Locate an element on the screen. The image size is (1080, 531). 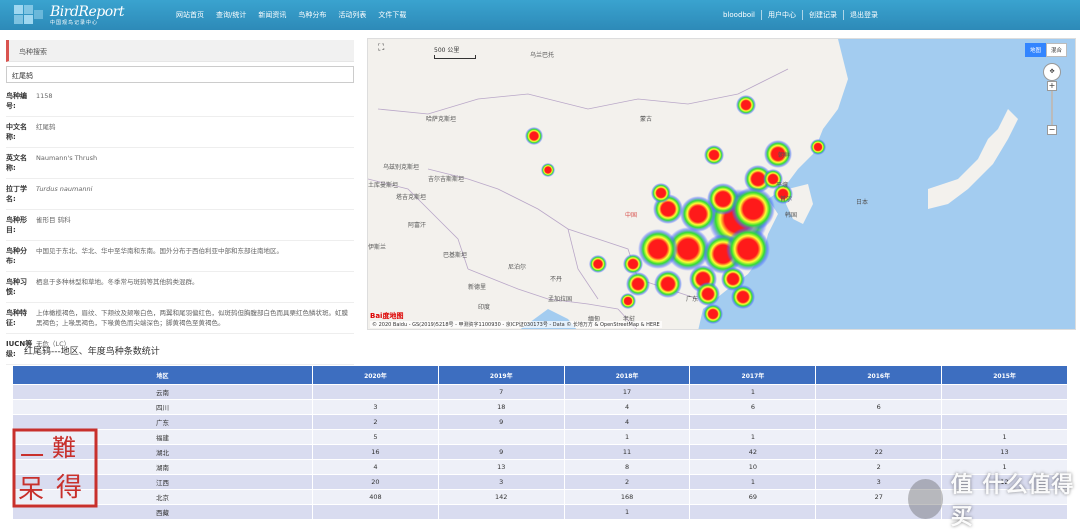
stats-title: 红尾鸫---地区、年度鸟种条数统计 is located at coordinates (92, 352).